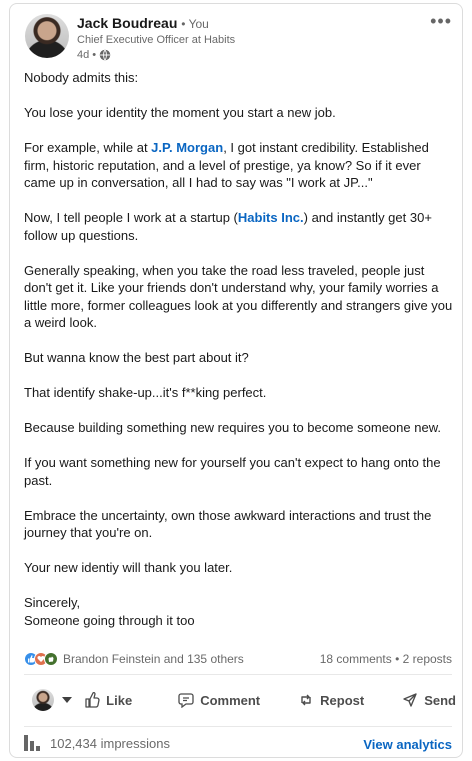 The width and height of the screenshot is (472, 761). I want to click on post-paragraph: Nobody admits this:, so click(81, 77).